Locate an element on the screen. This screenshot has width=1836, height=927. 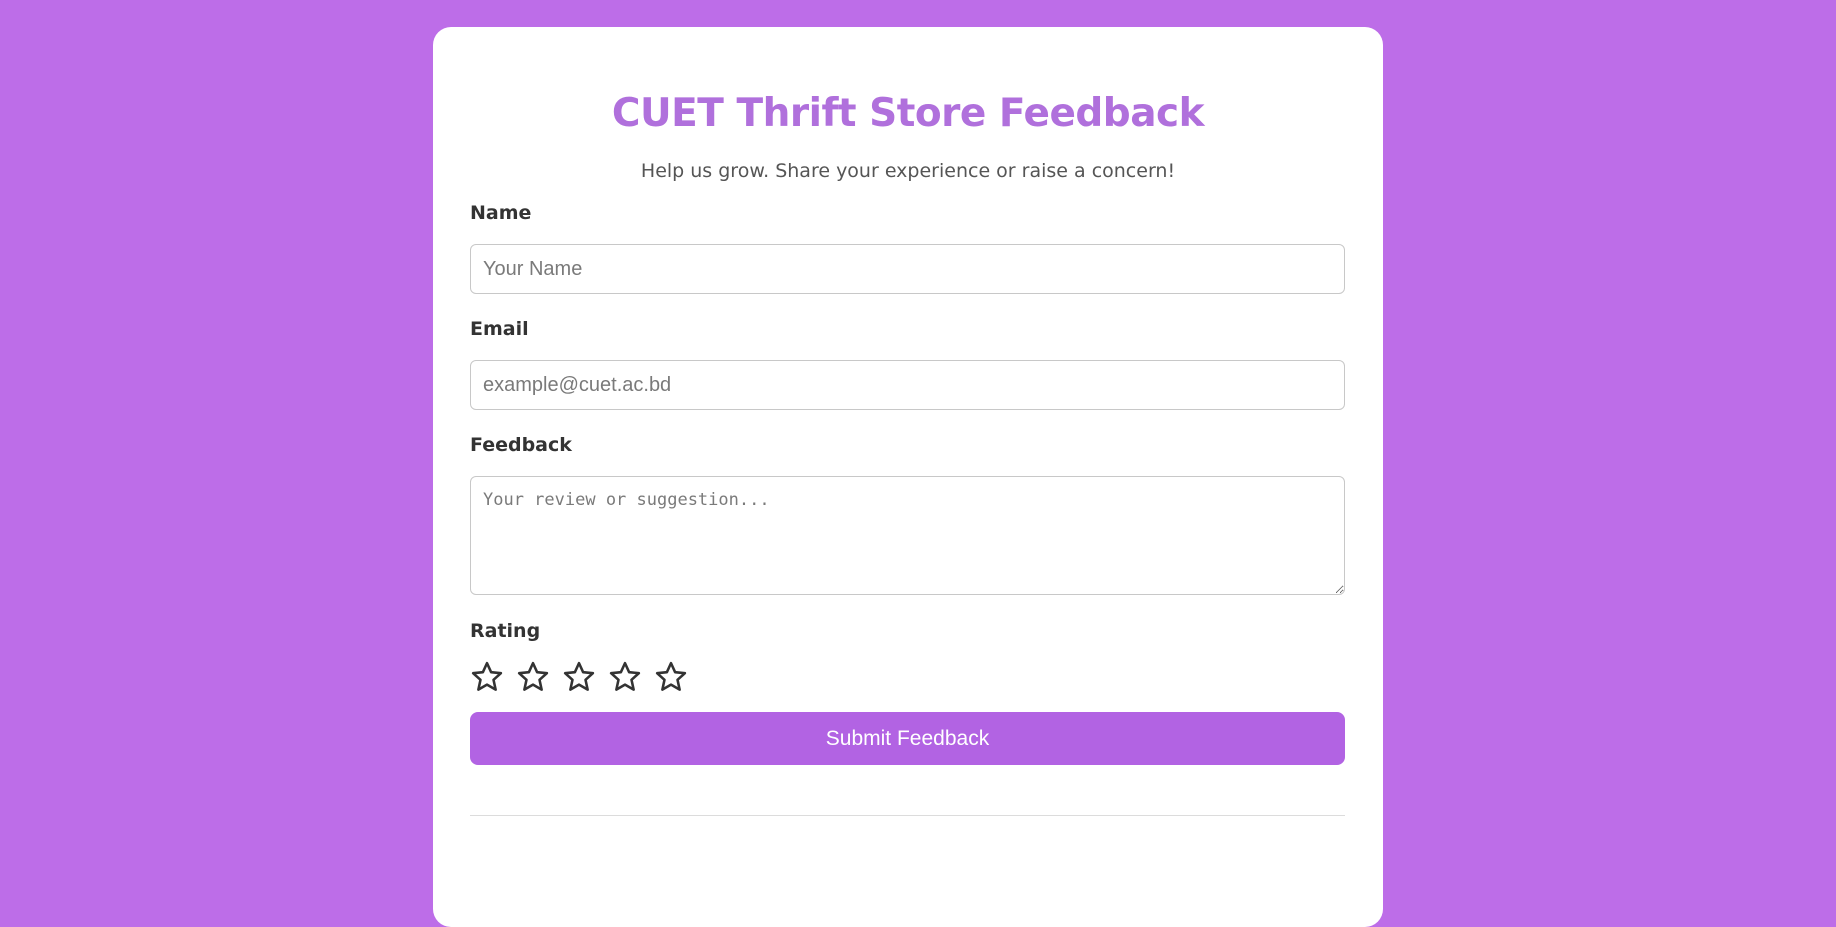
name-label: Name is located at coordinates (501, 213).